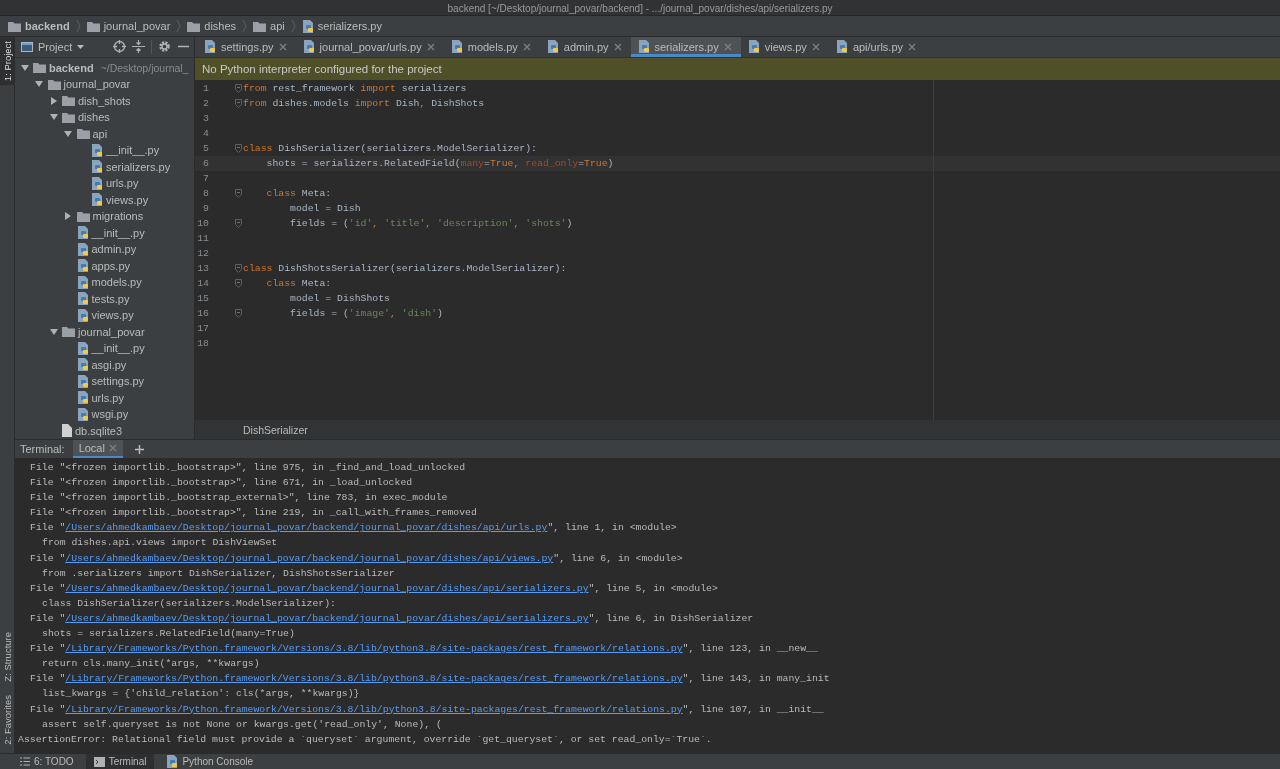 Image resolution: width=1280 pixels, height=769 pixels. I want to click on tool-window-tab: 6: TODO, so click(47, 761).